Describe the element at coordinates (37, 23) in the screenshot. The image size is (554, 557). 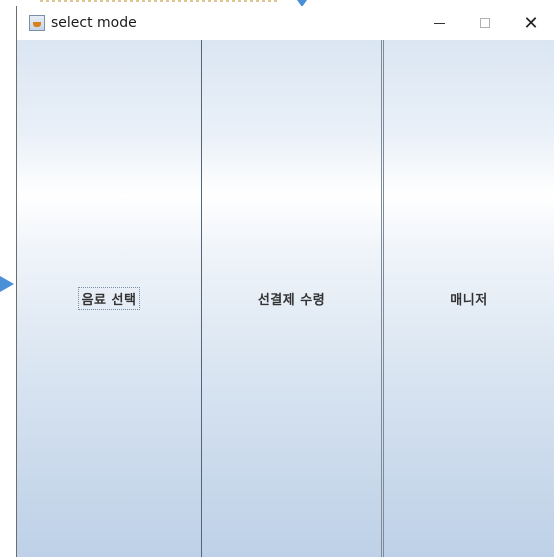
I see `java-app-icon` at that location.